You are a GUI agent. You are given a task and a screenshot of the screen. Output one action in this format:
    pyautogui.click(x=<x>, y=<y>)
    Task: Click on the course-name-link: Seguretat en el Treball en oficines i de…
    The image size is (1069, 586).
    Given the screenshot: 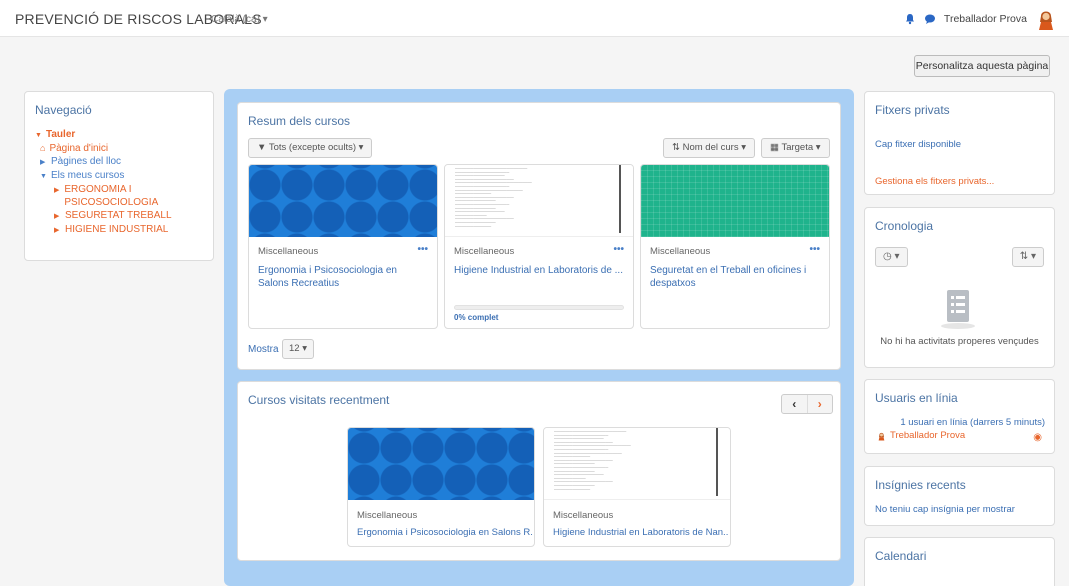 What is the action you would take?
    pyautogui.click(x=735, y=277)
    